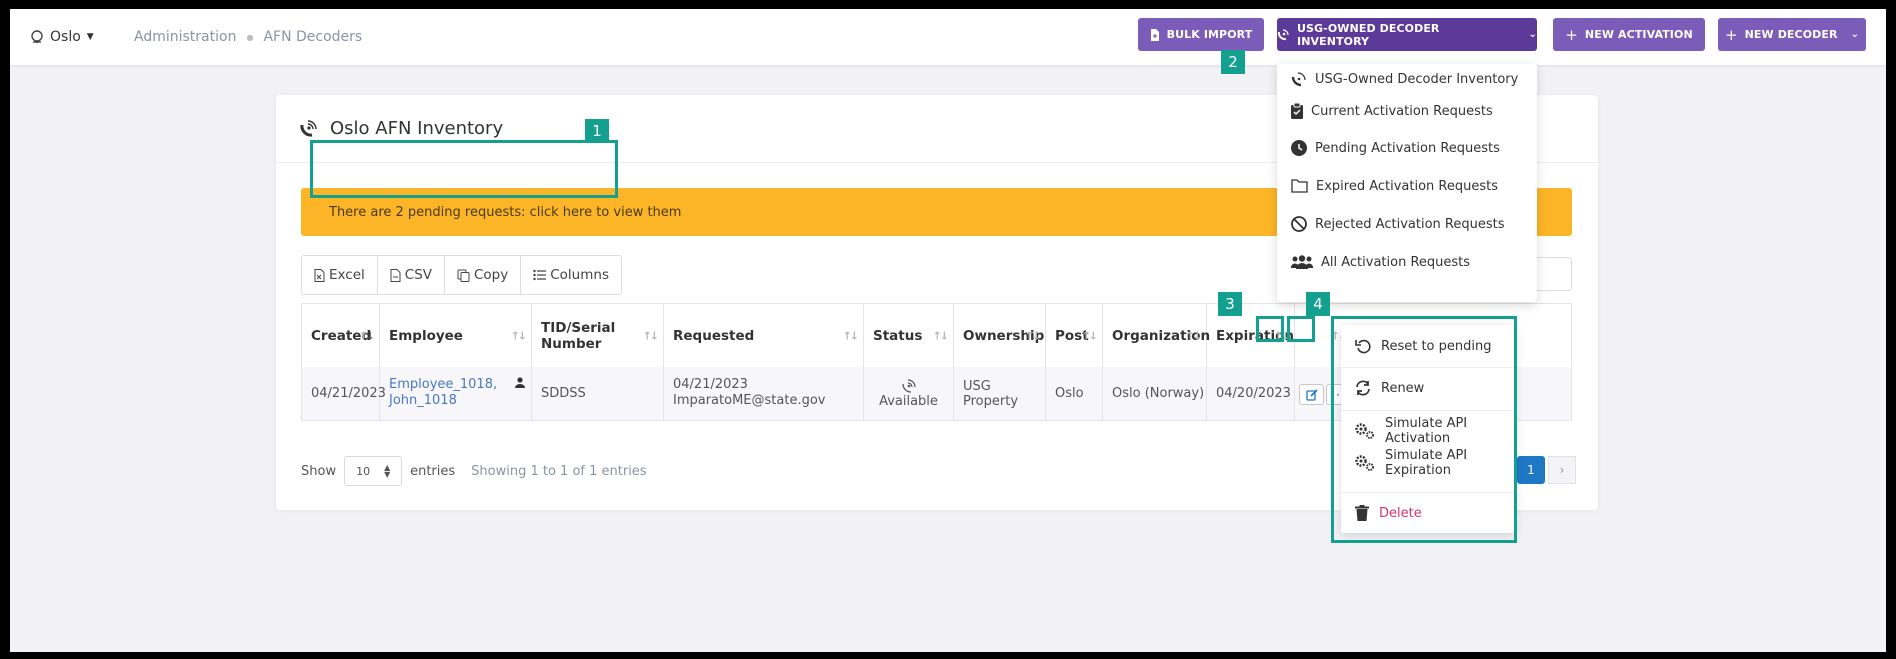 The image size is (1896, 659). Describe the element at coordinates (1531, 470) in the screenshot. I see `page-button: 1` at that location.